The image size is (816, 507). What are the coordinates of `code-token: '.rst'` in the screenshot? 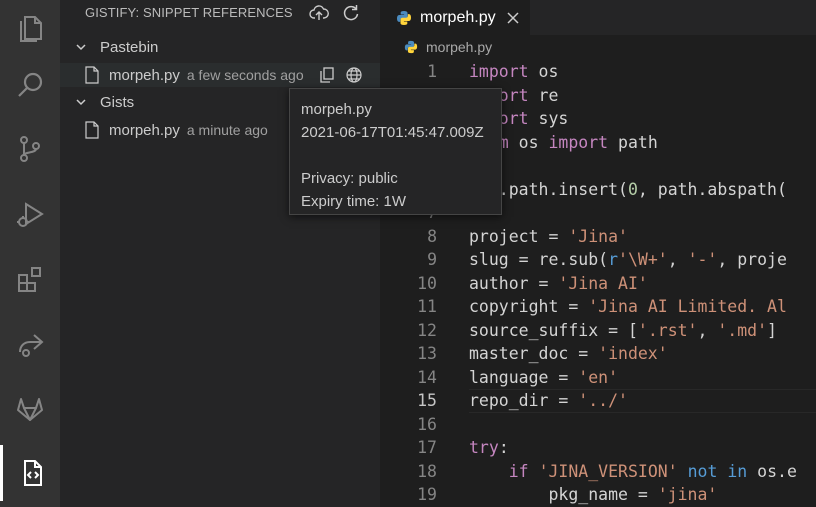 It's located at (667, 330).